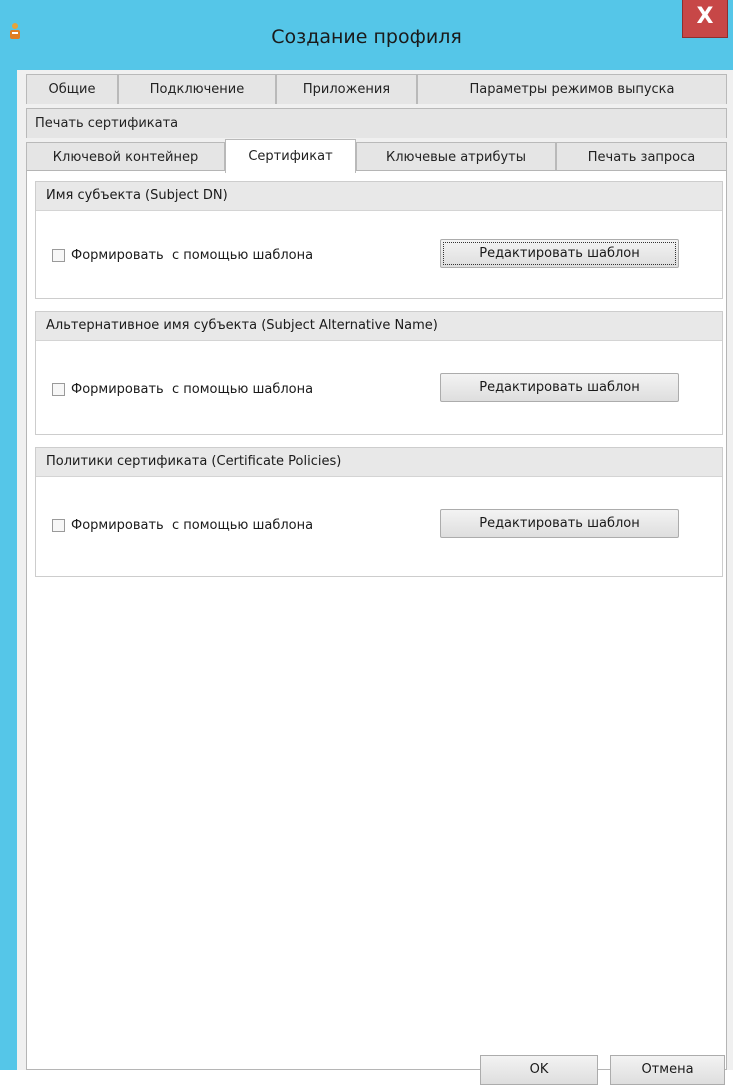  I want to click on tab-key-attributes: Ключевые атрибуты, so click(456, 157).